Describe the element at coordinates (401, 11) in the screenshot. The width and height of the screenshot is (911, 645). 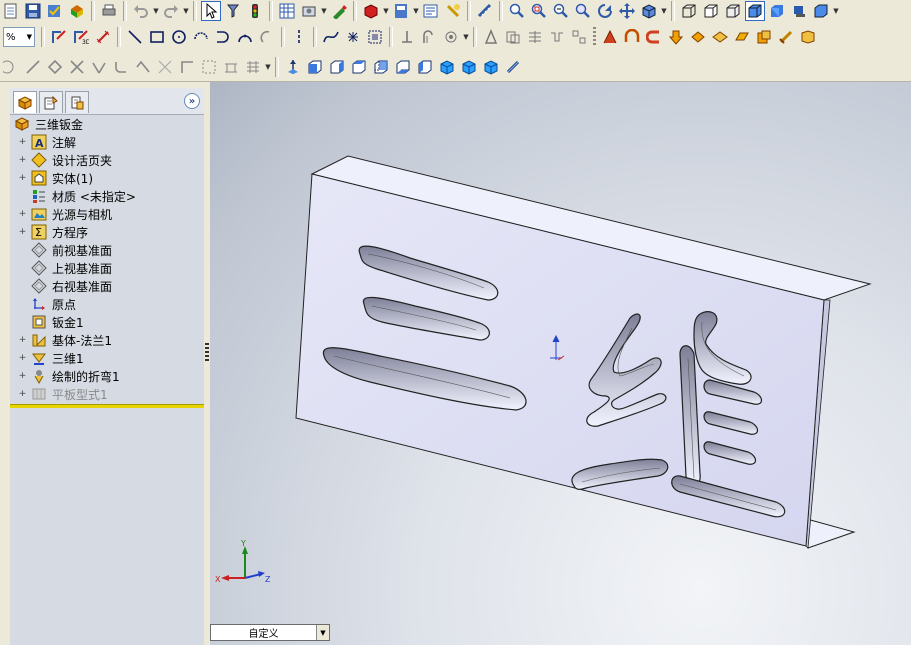
I see `file-props-icon` at that location.